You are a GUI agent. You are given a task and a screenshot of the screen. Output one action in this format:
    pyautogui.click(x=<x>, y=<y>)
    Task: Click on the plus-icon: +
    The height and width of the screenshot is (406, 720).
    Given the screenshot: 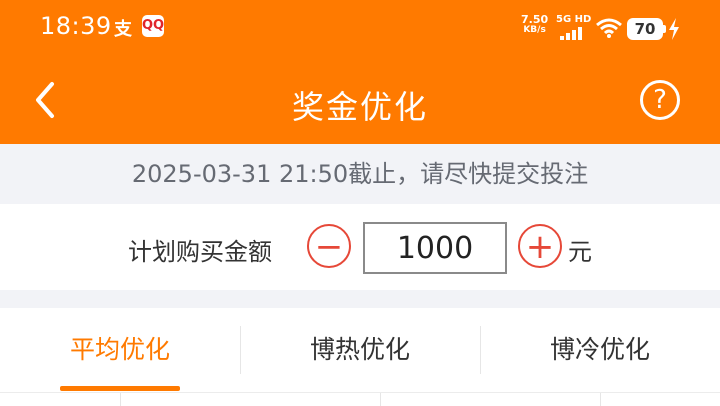 What is the action you would take?
    pyautogui.click(x=540, y=247)
    